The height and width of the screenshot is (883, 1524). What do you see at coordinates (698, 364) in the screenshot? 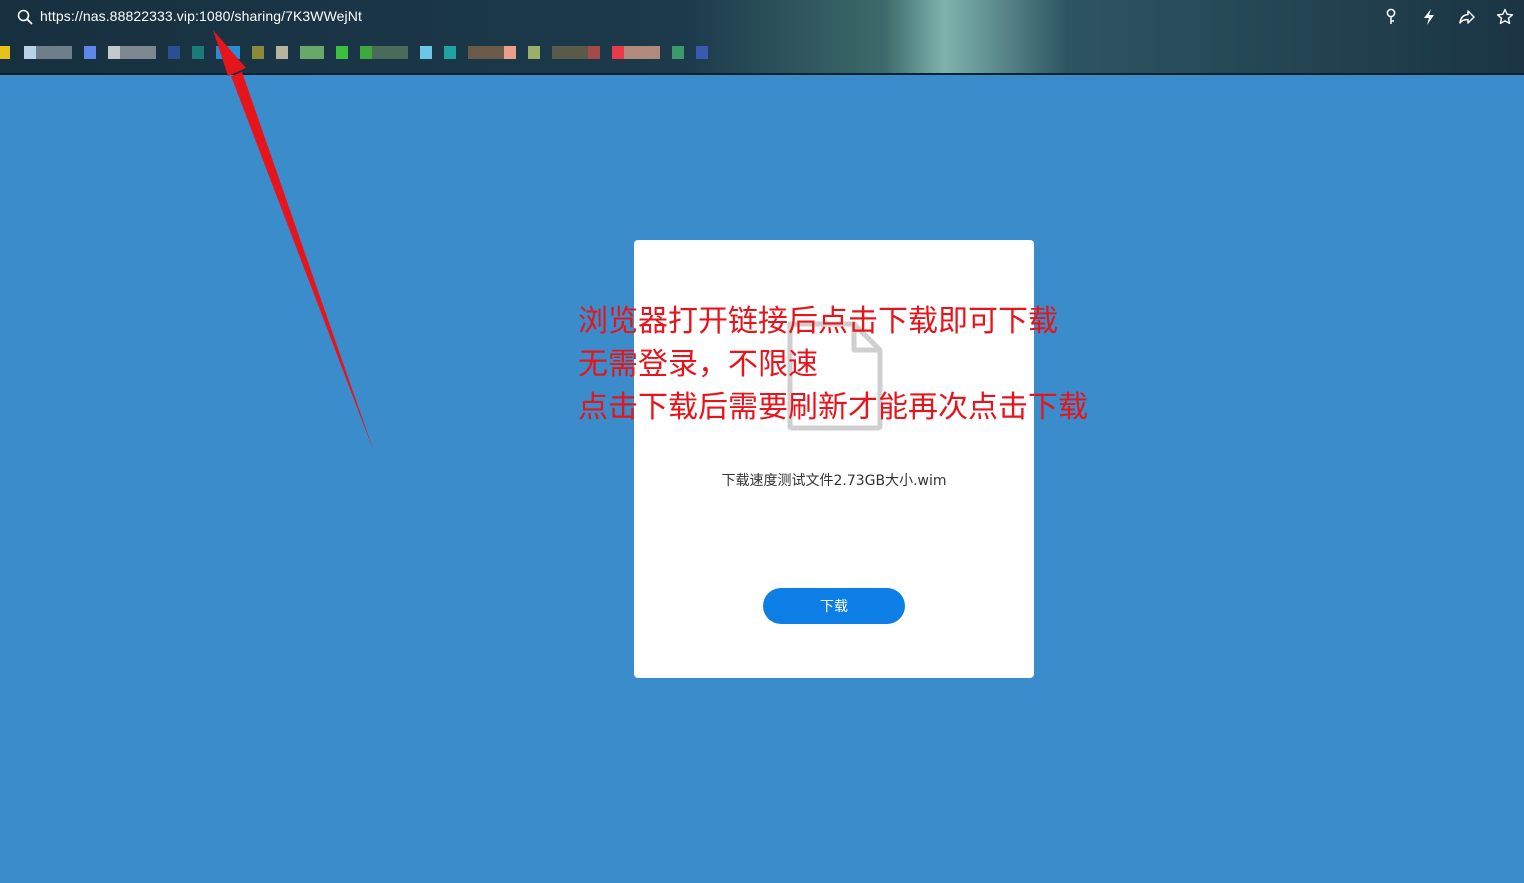
I see `annotation-line: 无需登录，不限速` at bounding box center [698, 364].